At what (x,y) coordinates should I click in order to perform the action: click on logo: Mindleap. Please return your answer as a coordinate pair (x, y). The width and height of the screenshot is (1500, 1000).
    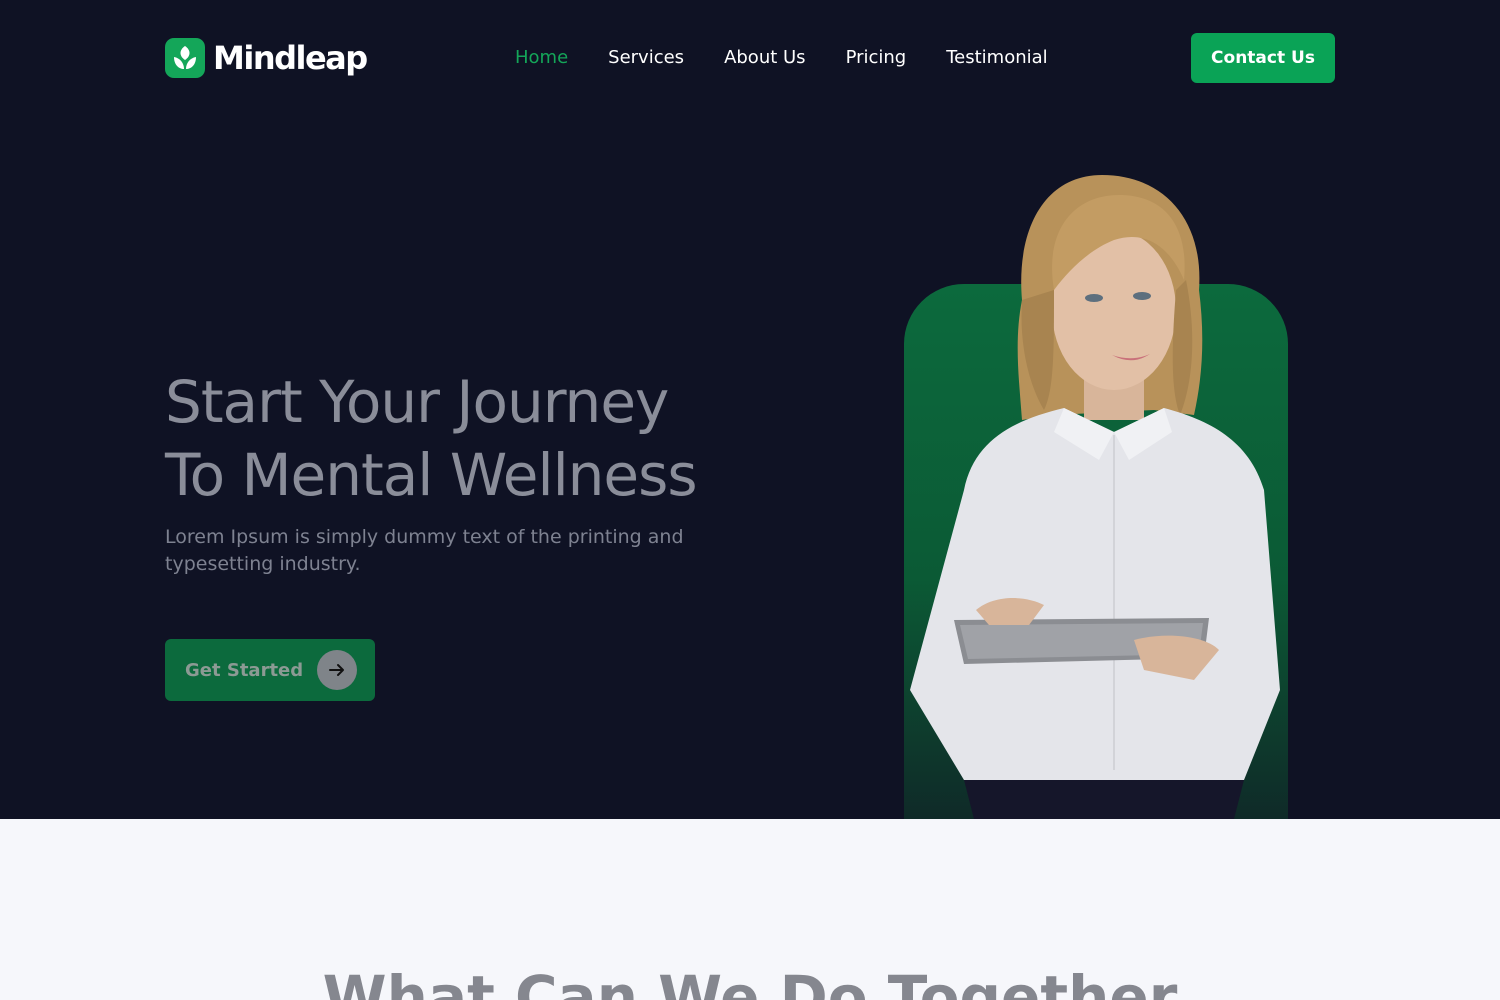
    Looking at the image, I should click on (266, 58).